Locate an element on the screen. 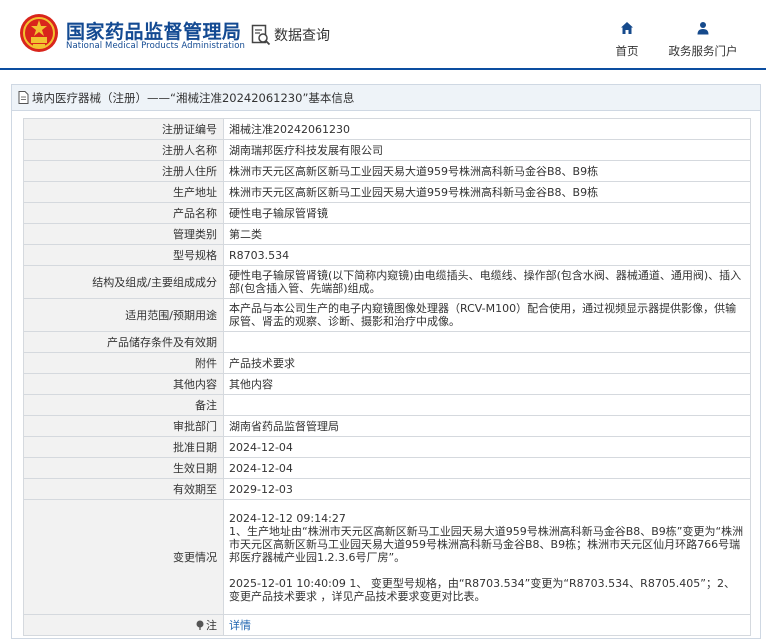 The width and height of the screenshot is (766, 642). table-row: 管理类别 第二类 is located at coordinates (387, 234).